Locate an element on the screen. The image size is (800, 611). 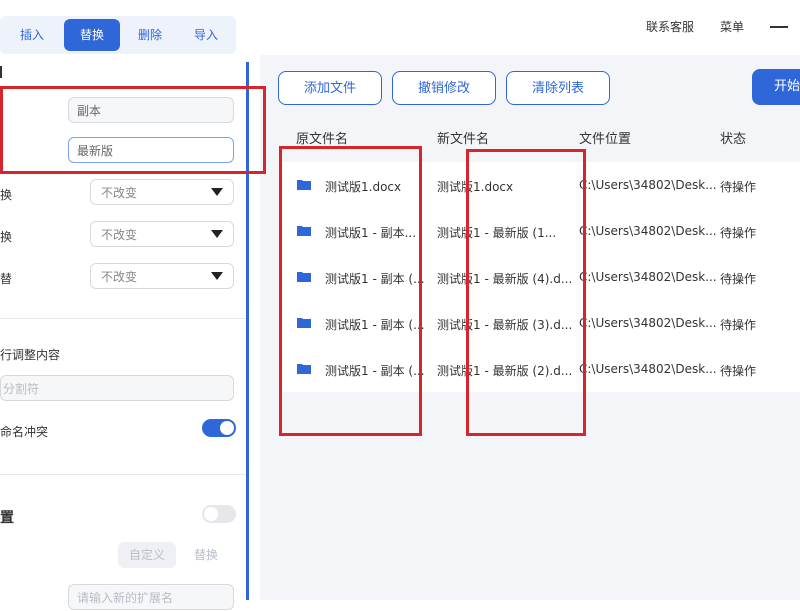
column-status: 状态 is located at coordinates (733, 139).